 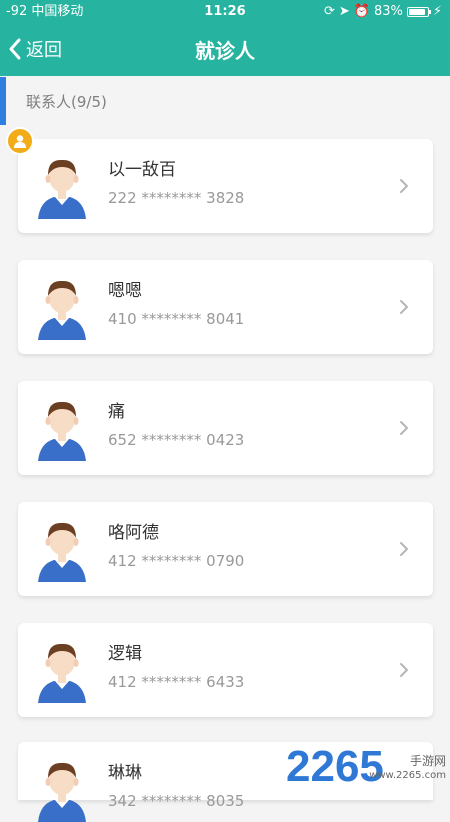 What do you see at coordinates (427, 761) in the screenshot?
I see `watermark-sub: 手游网` at bounding box center [427, 761].